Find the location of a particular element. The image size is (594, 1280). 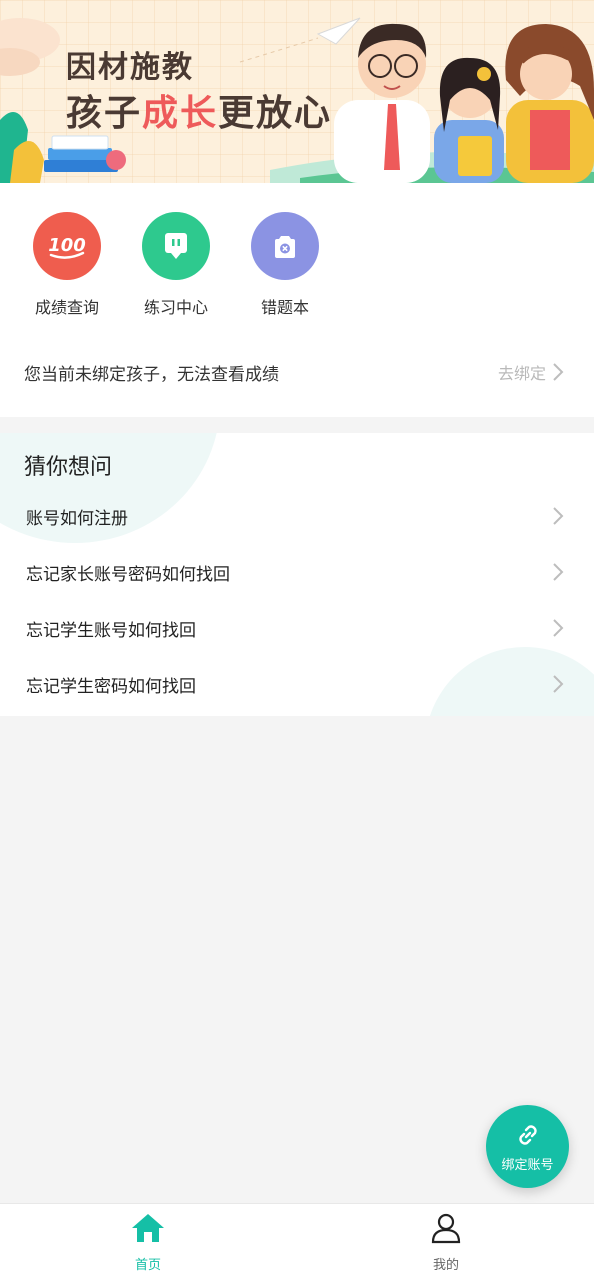

banner-subtitle-part-2: 更放心 is located at coordinates (275, 113).